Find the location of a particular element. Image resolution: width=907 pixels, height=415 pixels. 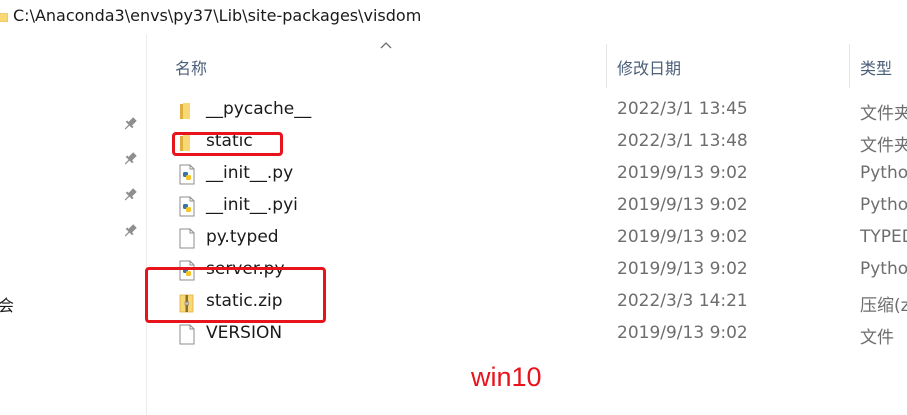

file-name: py.typed is located at coordinates (242, 237).